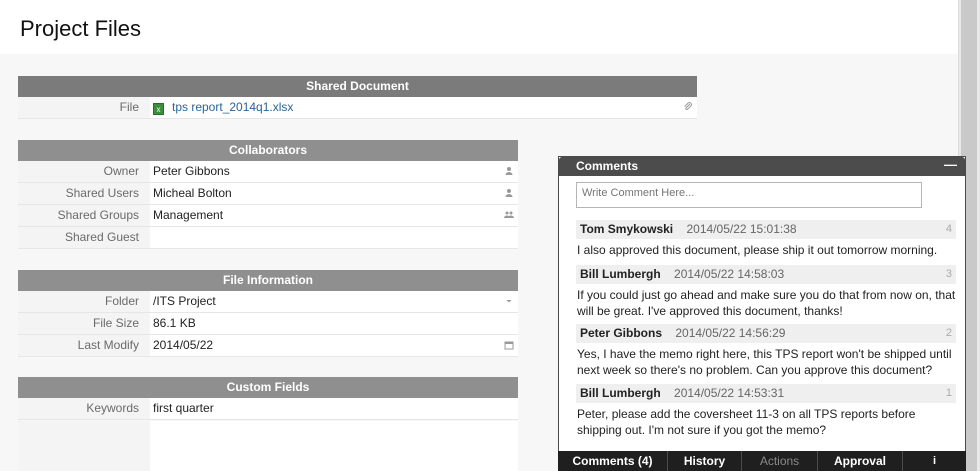  What do you see at coordinates (357, 108) in the screenshot?
I see `file-row: File x tps report_2014q1.xlsx` at bounding box center [357, 108].